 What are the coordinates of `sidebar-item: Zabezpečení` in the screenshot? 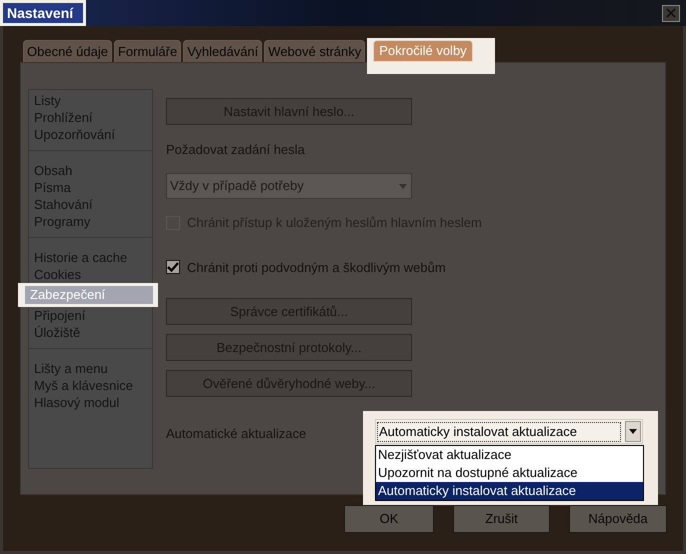 It's located at (89, 295).